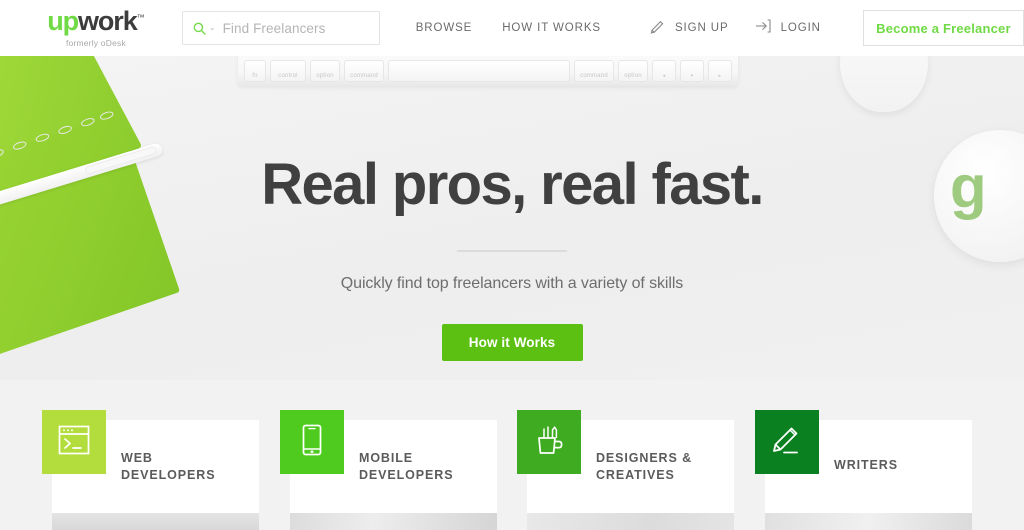  What do you see at coordinates (63, 21) in the screenshot?
I see `logo-up-text: up` at bounding box center [63, 21].